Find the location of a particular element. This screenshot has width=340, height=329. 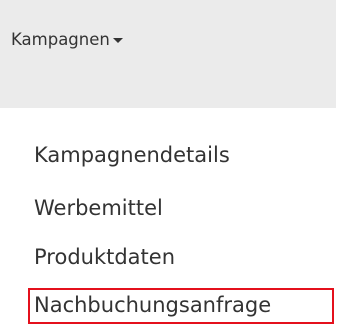

menu-item-kampagnendetails: Kampagnendetails is located at coordinates (132, 155).